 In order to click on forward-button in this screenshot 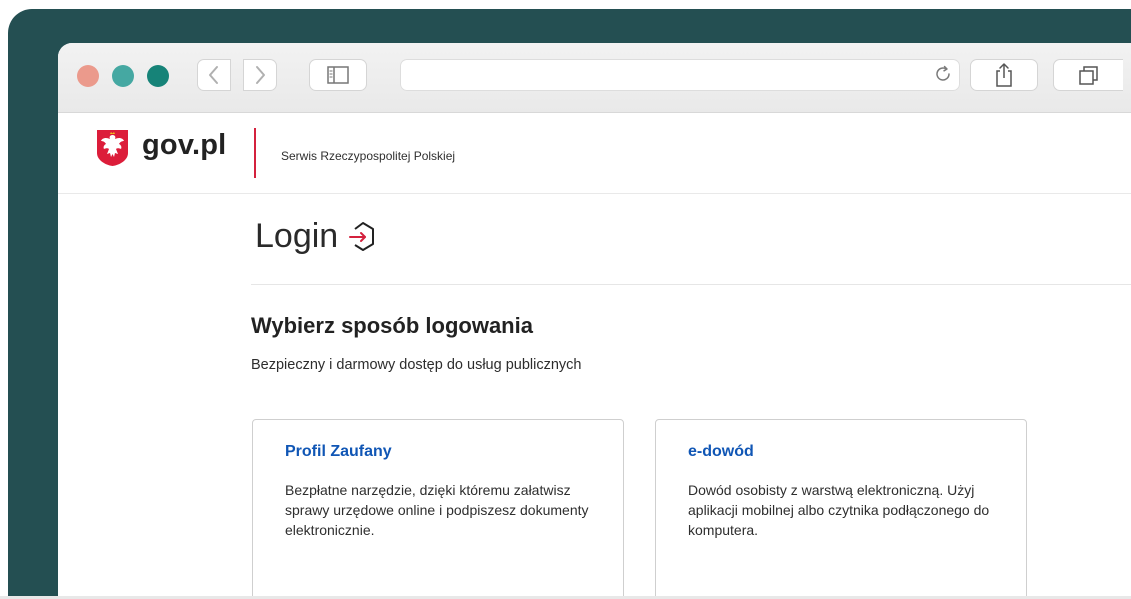, I will do `click(260, 75)`.